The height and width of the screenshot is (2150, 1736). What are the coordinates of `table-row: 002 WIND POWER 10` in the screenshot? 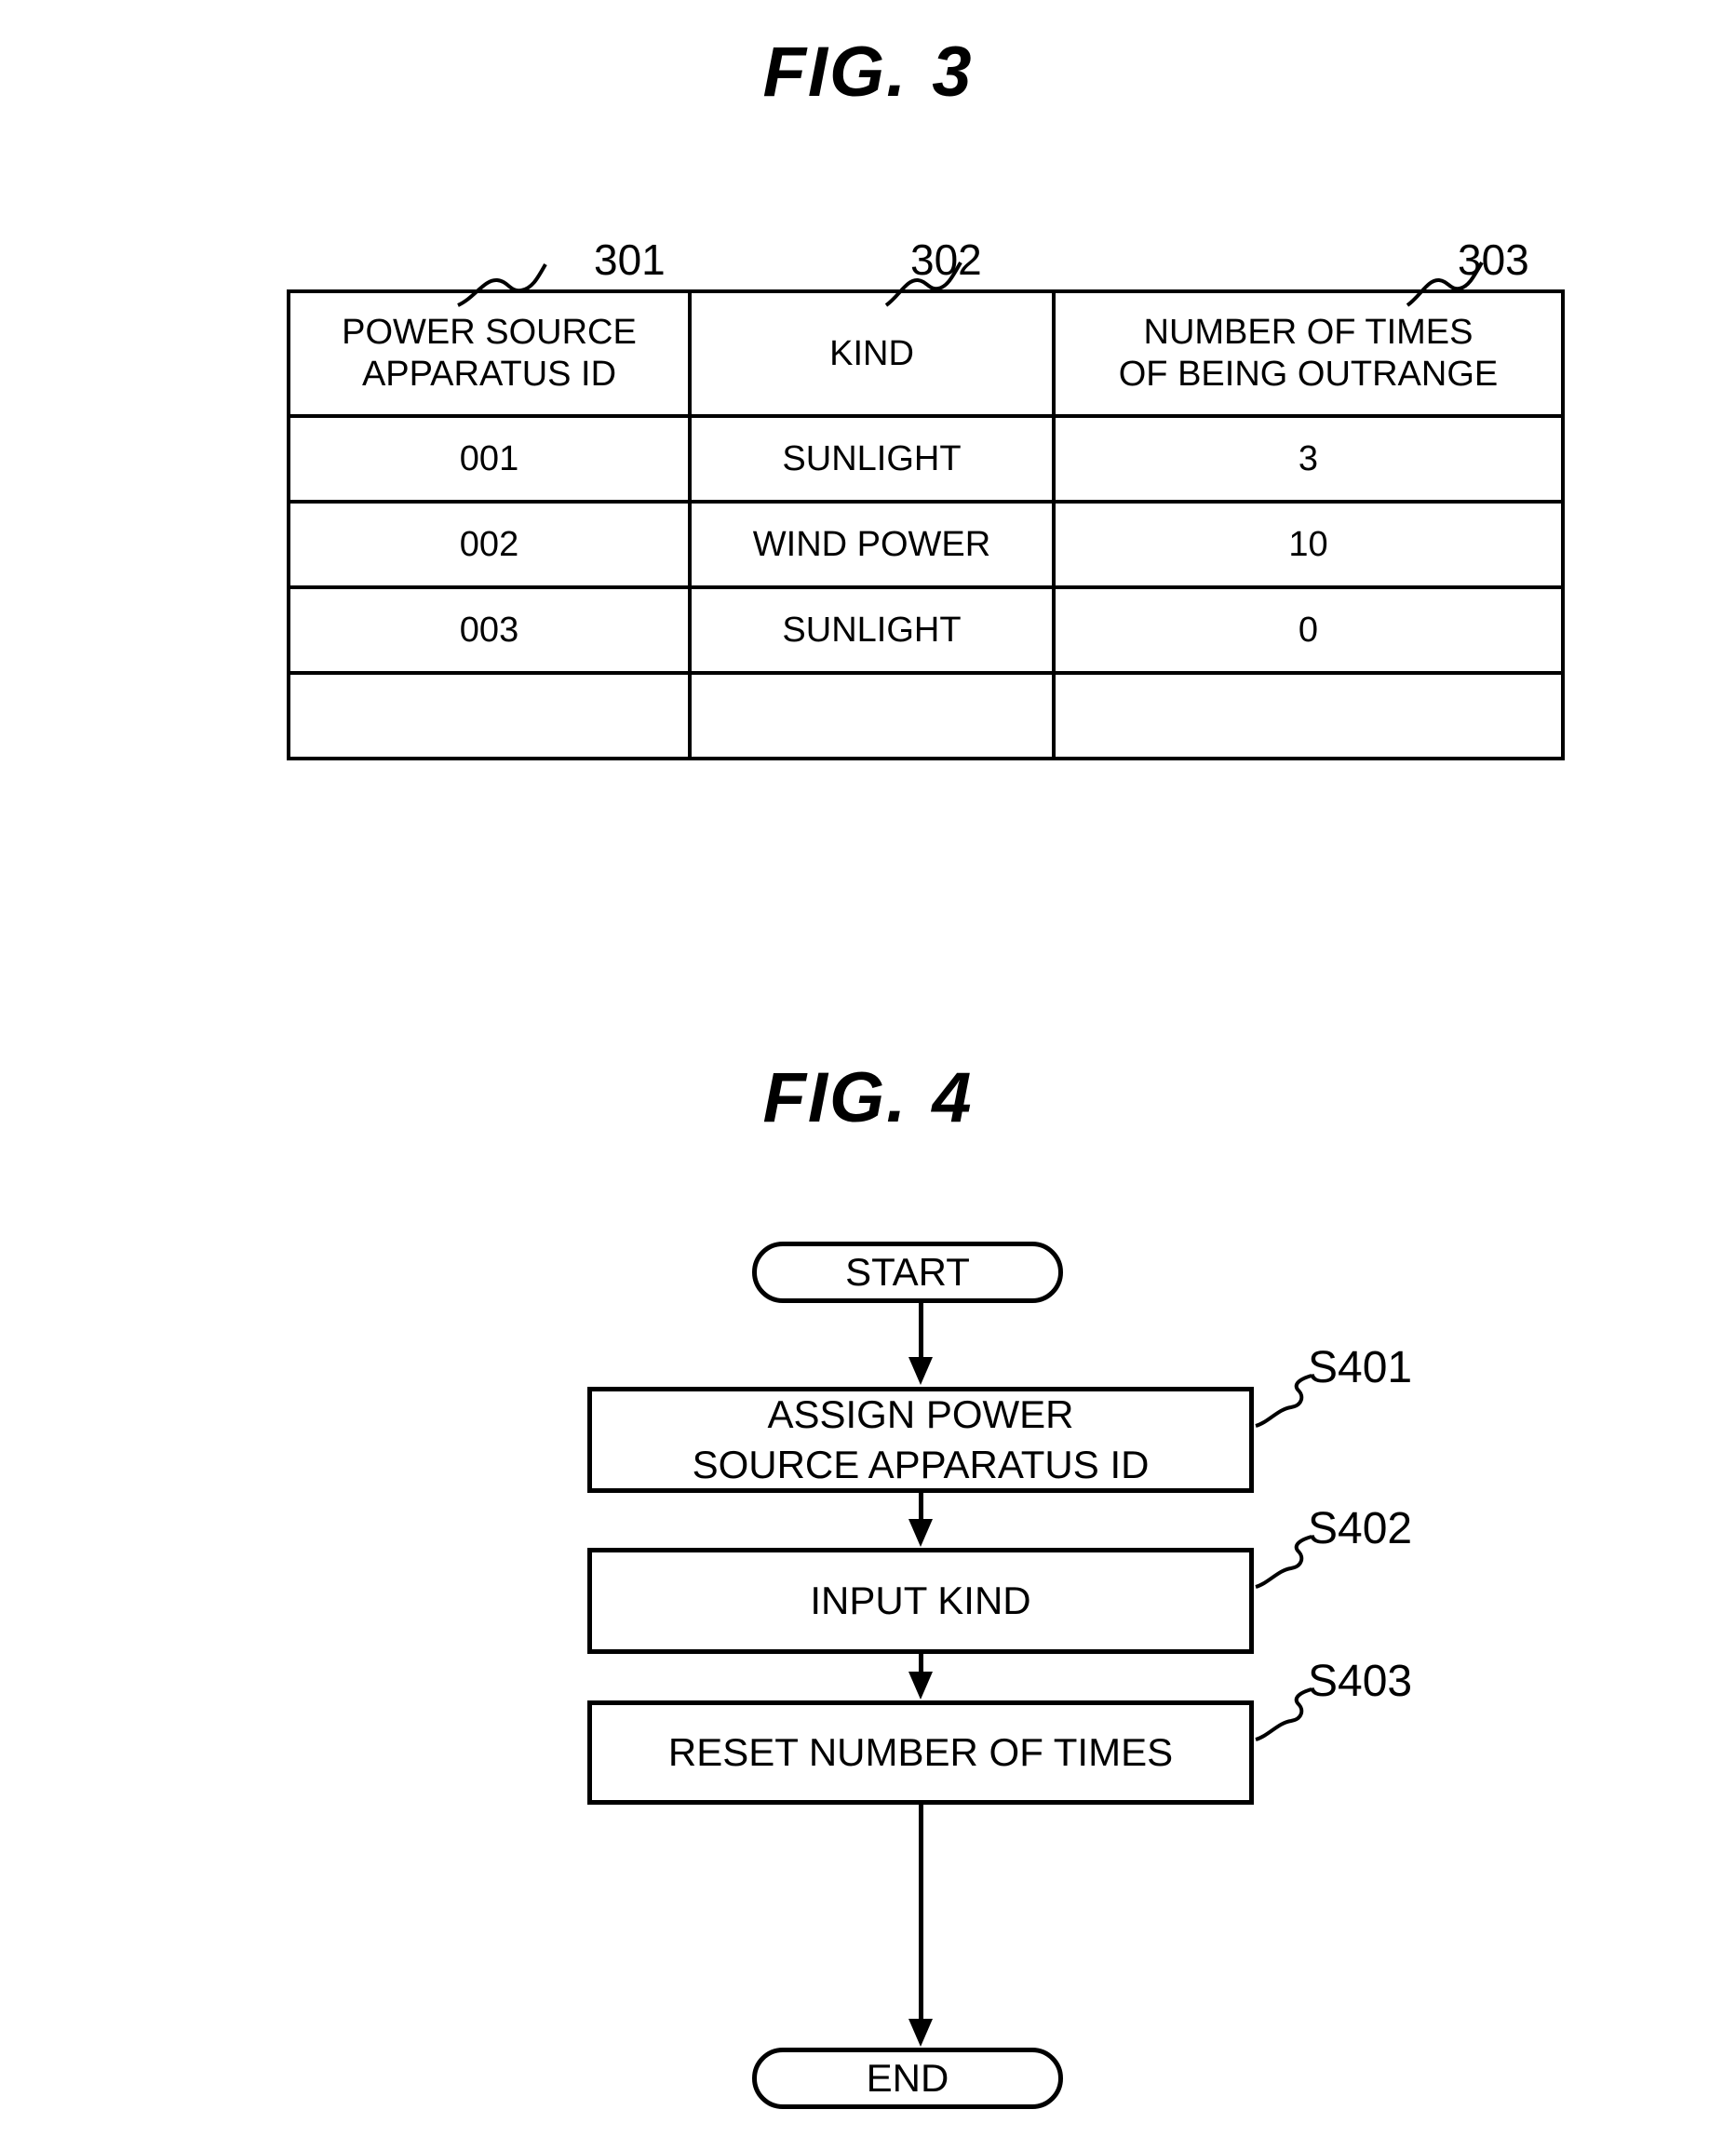 It's located at (926, 544).